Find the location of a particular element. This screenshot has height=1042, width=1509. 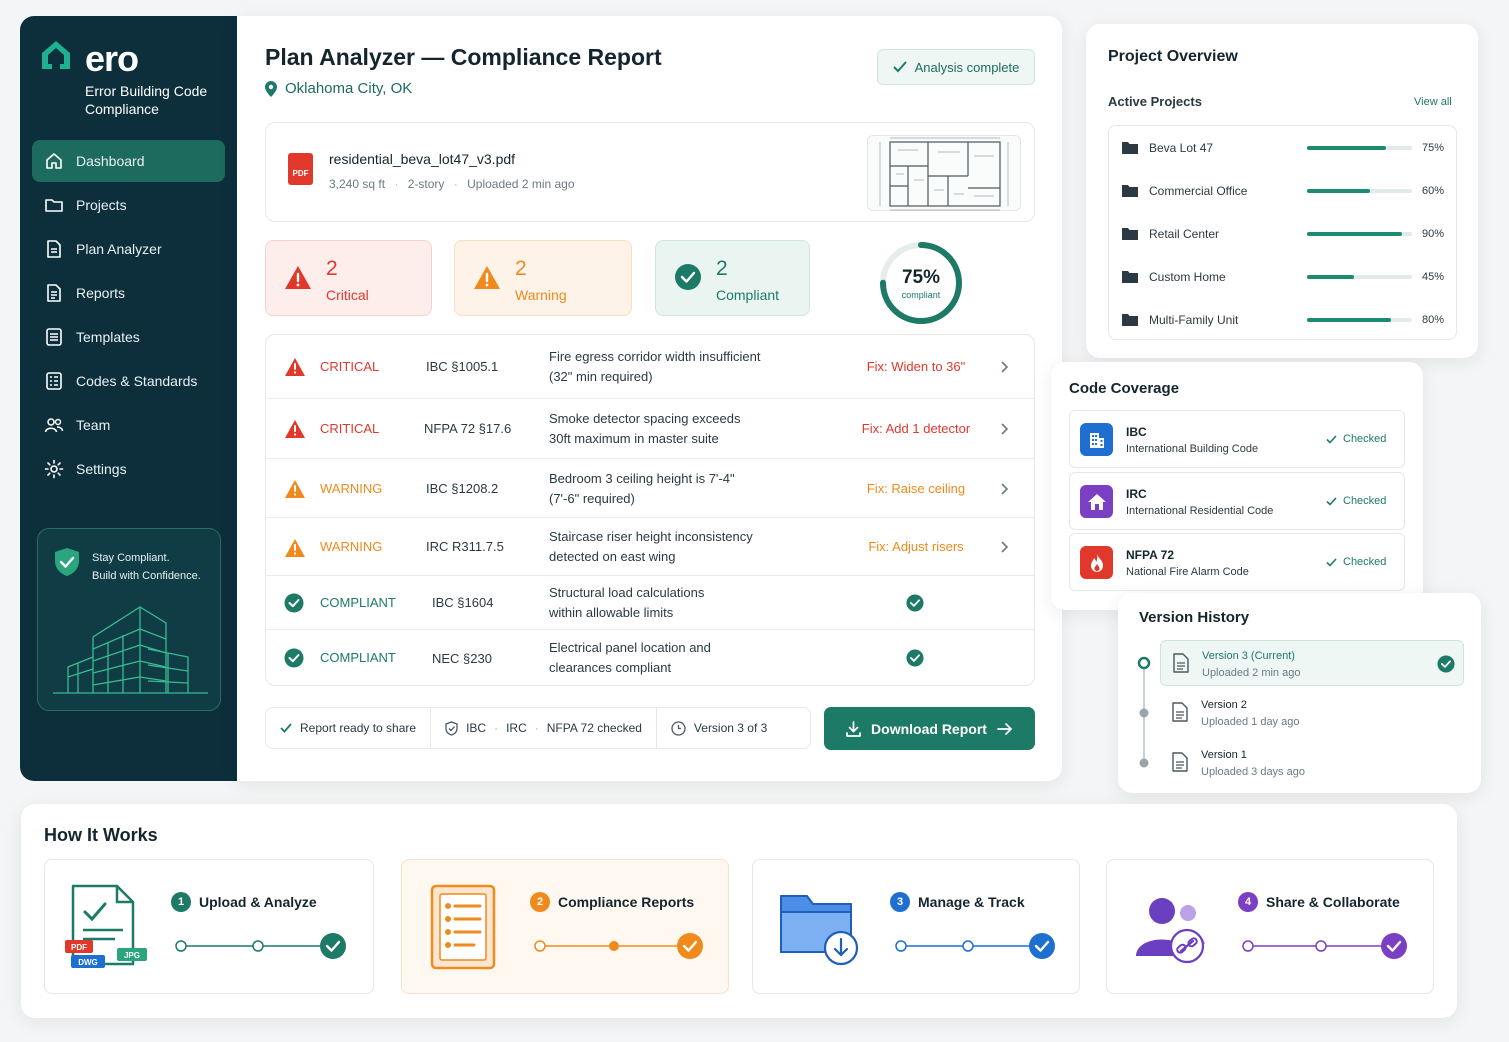

sidebar-item-plan-analyzer: Plan Analyzer is located at coordinates (128, 249).